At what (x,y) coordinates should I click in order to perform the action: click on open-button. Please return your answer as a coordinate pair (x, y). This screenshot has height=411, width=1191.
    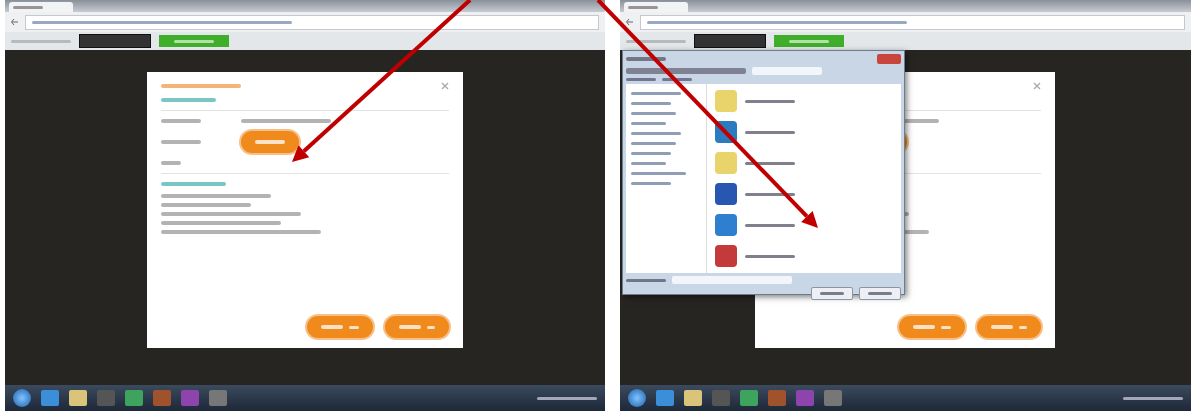
    Looking at the image, I should click on (832, 293).